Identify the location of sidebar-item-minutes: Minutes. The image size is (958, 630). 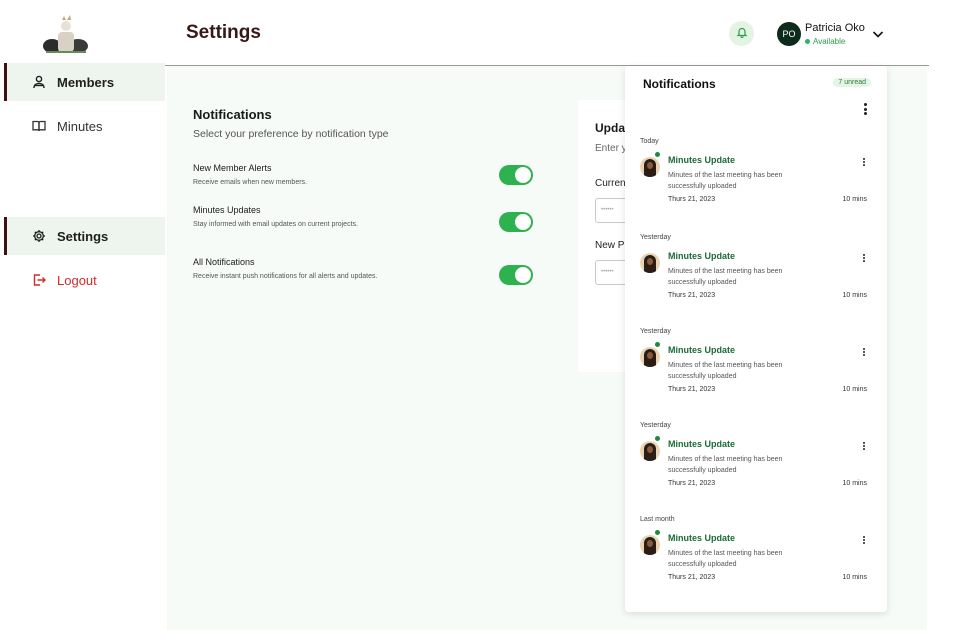
(84, 126).